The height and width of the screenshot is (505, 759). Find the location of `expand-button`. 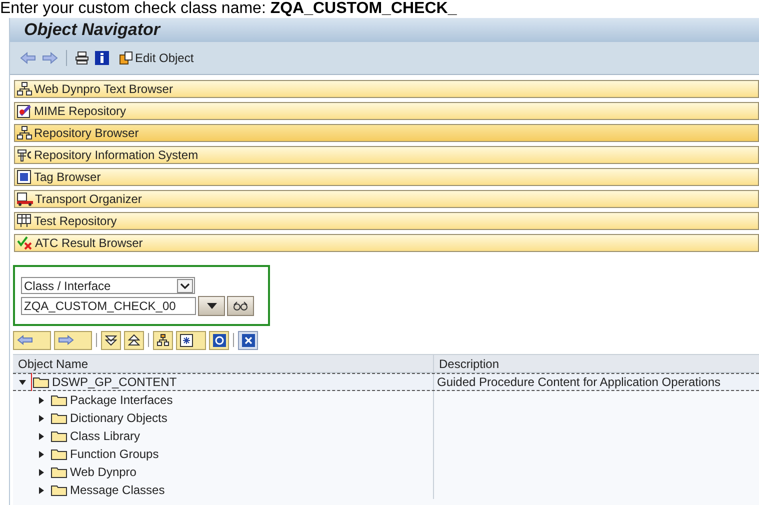

expand-button is located at coordinates (111, 340).